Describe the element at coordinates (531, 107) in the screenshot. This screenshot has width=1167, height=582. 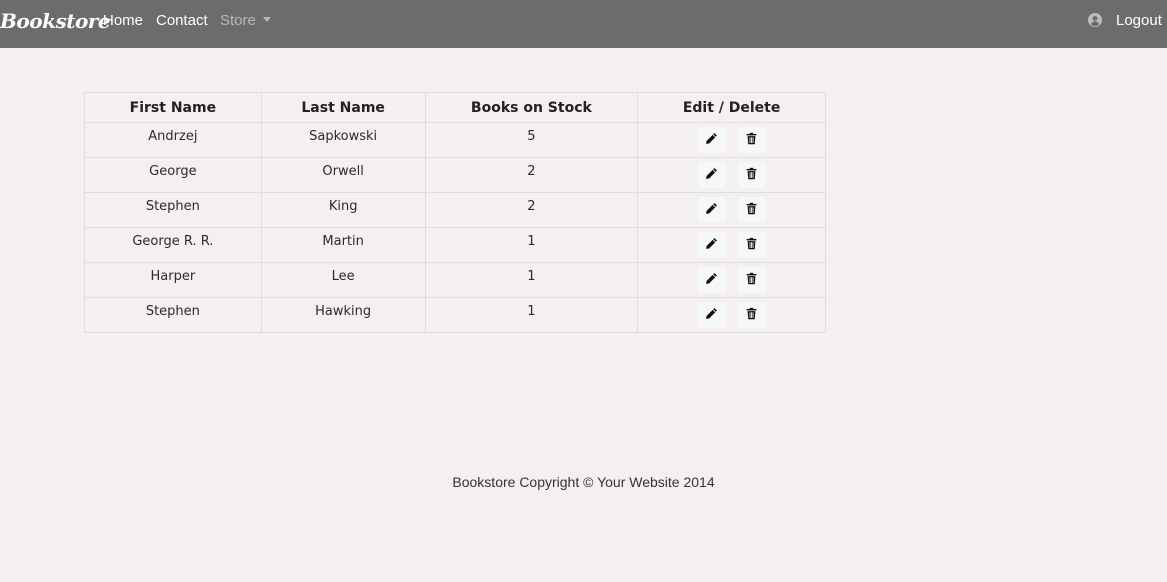
I see `header-books-on-stock: Books on Stock` at that location.